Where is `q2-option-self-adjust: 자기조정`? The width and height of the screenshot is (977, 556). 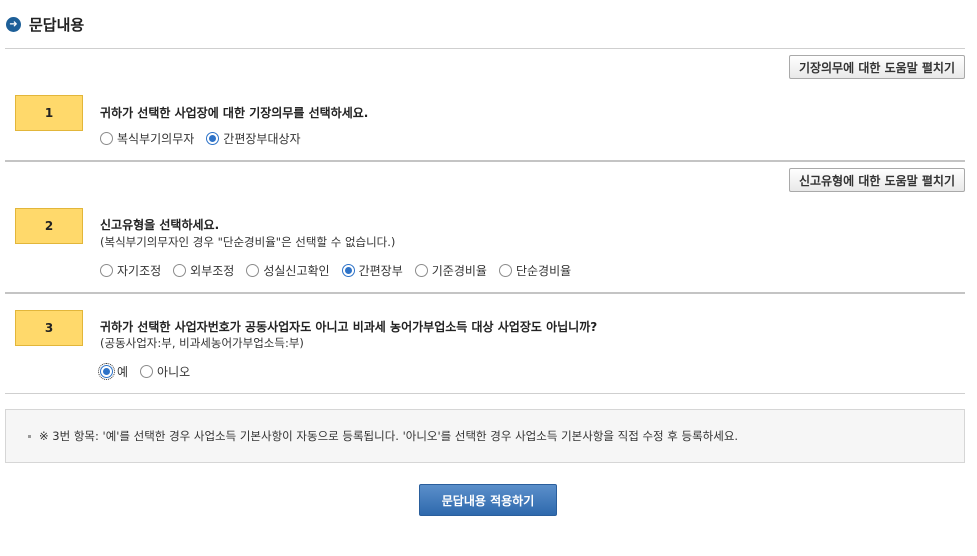
q2-option-self-adjust: 자기조정 is located at coordinates (130, 270).